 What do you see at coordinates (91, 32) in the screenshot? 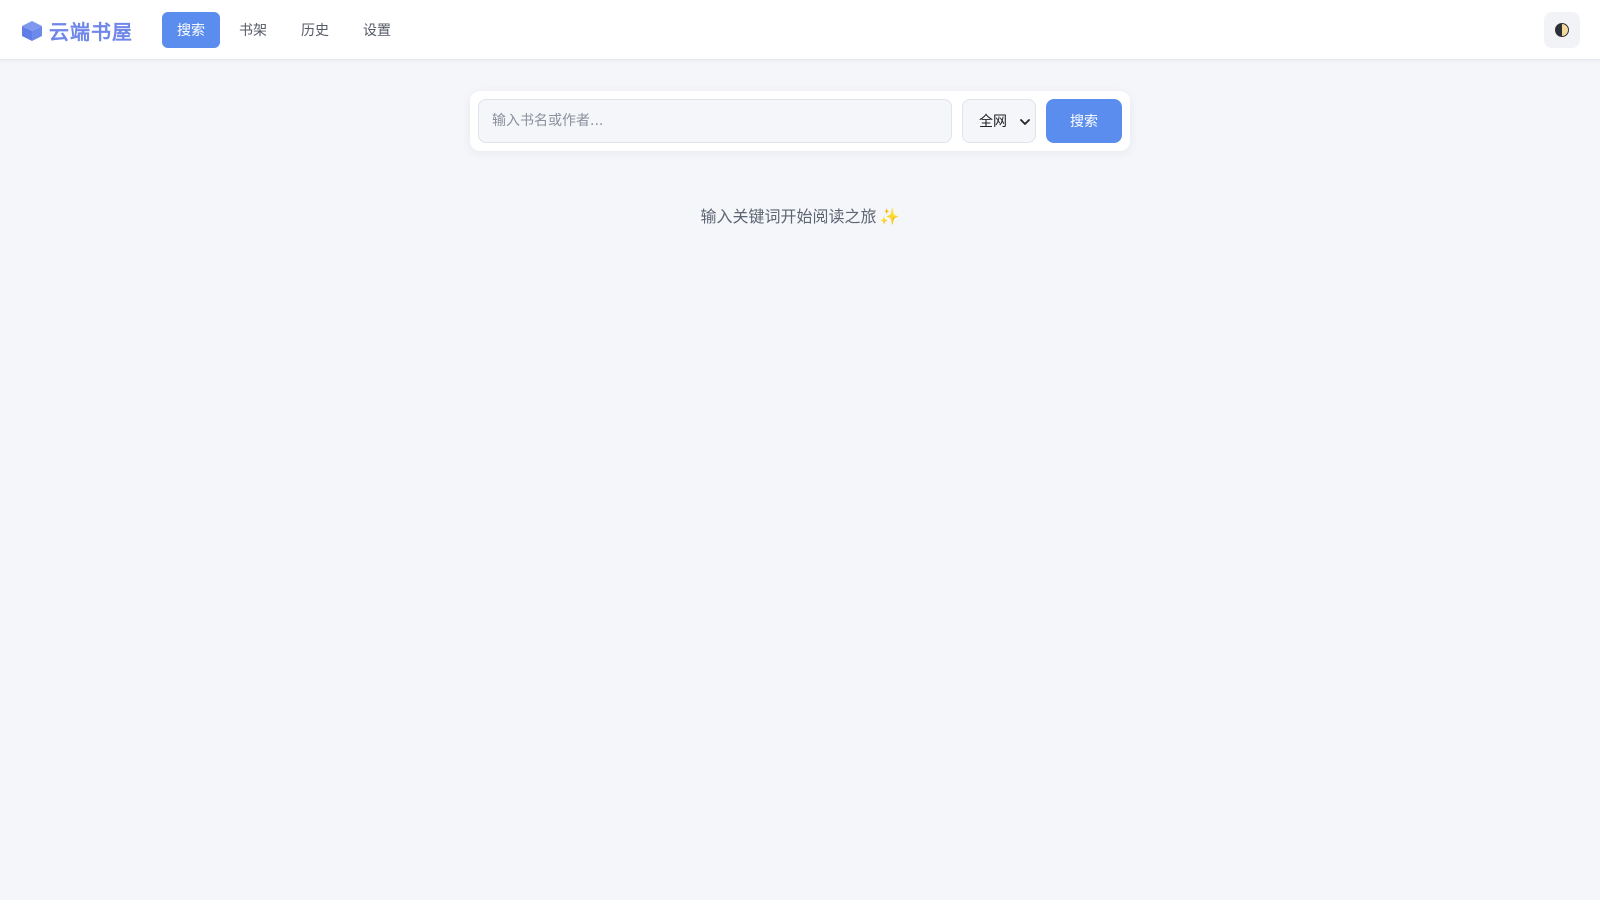
I see `app-title: 云端书屋` at bounding box center [91, 32].